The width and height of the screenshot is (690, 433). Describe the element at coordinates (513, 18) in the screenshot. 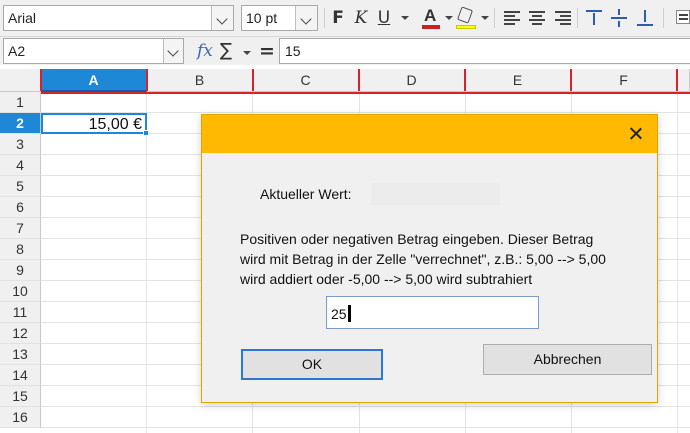

I see `align-left-icon` at that location.